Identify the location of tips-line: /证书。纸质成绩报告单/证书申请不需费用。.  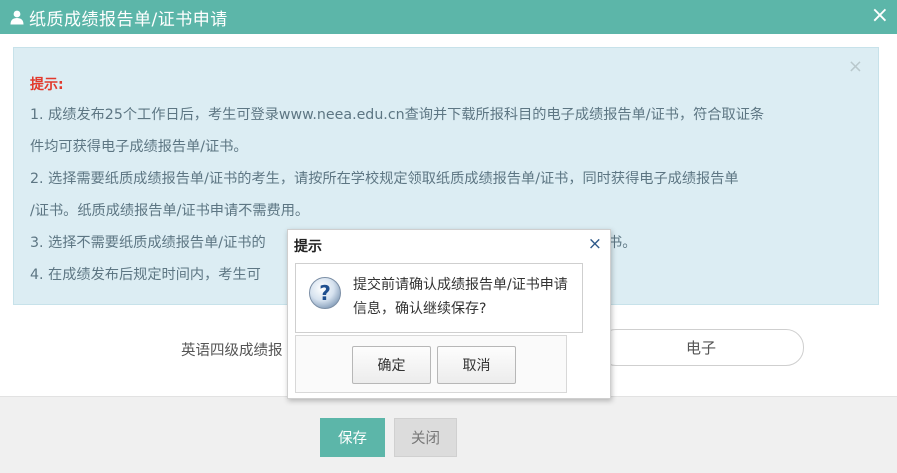
(170, 211).